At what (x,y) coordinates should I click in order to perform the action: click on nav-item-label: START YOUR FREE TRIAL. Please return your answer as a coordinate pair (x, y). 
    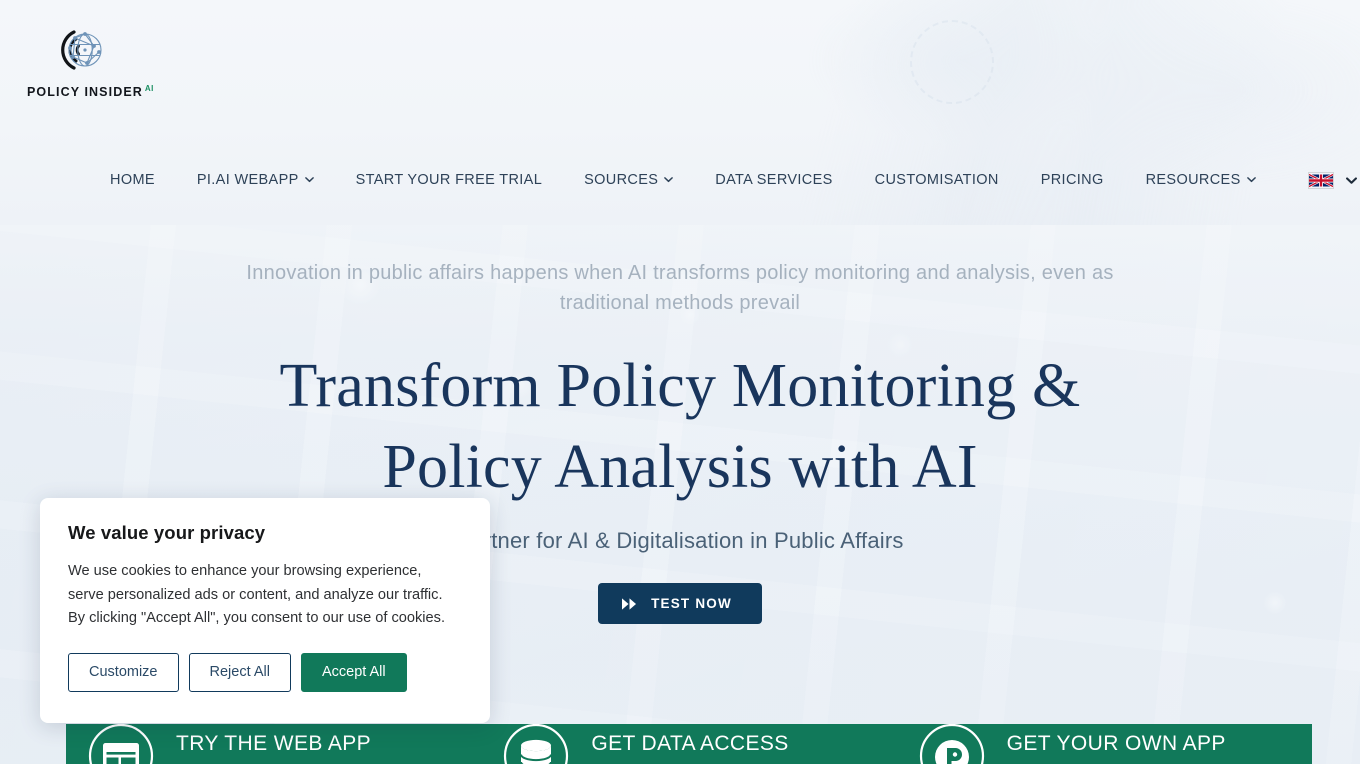
    Looking at the image, I should click on (449, 180).